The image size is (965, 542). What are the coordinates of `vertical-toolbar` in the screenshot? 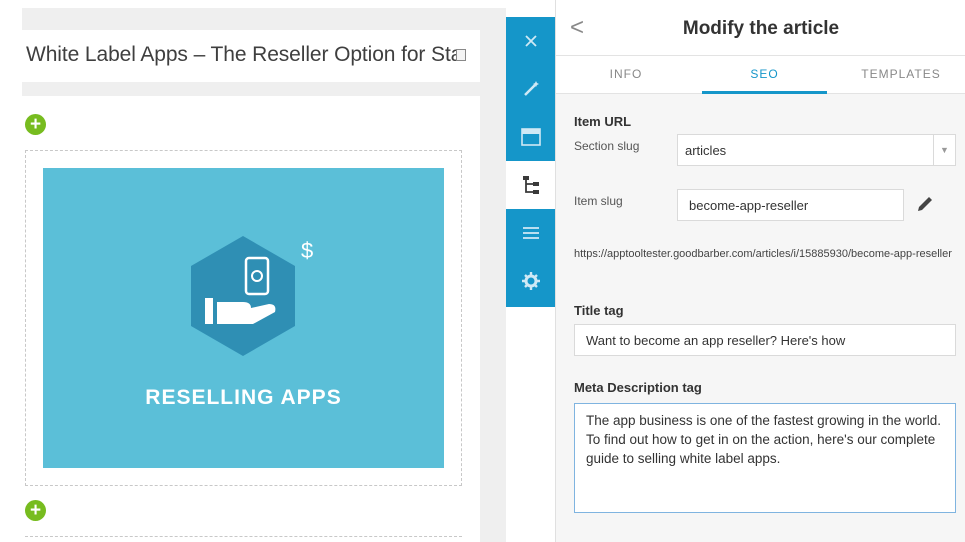 It's located at (530, 162).